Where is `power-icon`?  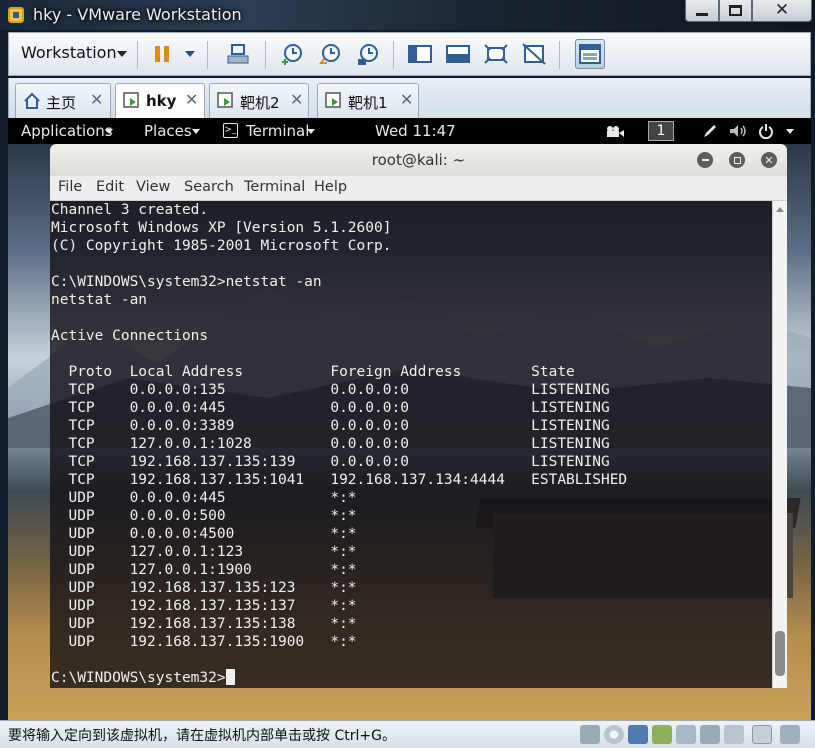 power-icon is located at coordinates (766, 131).